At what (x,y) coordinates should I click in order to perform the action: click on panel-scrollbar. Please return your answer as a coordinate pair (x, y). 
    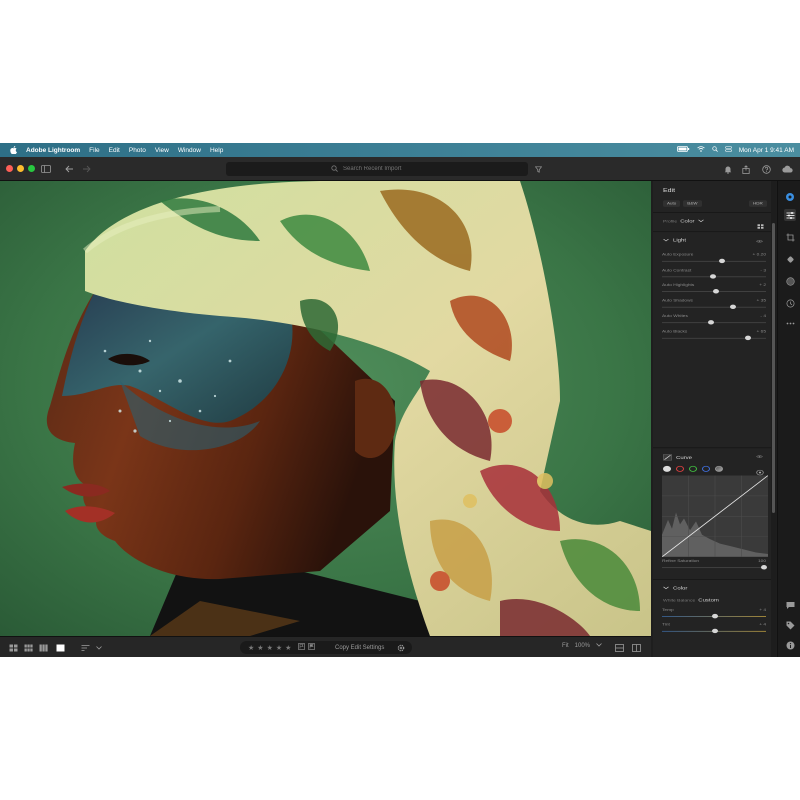
    Looking at the image, I should click on (773, 419).